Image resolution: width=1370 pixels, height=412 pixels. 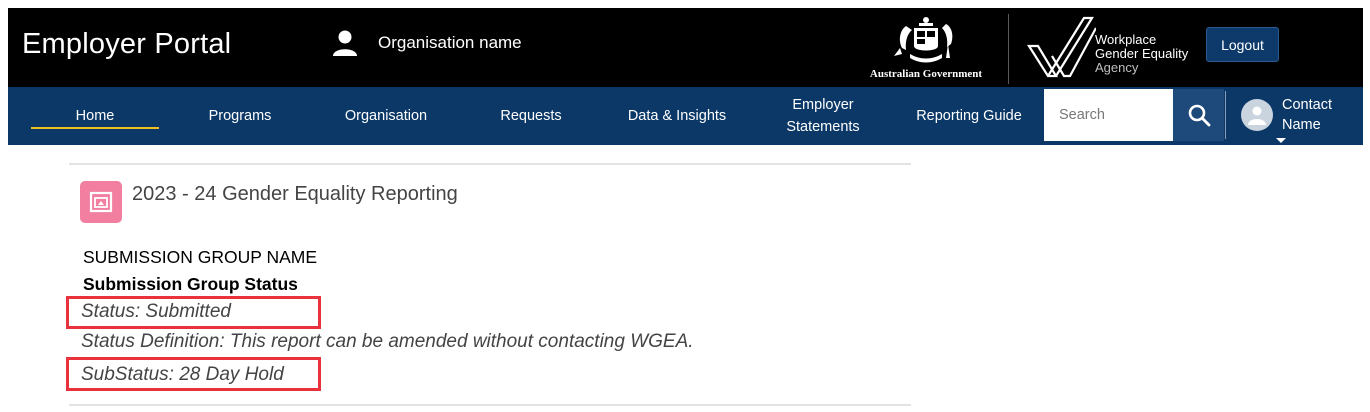 I want to click on contact-menu: Contact Name, so click(x=1297, y=115).